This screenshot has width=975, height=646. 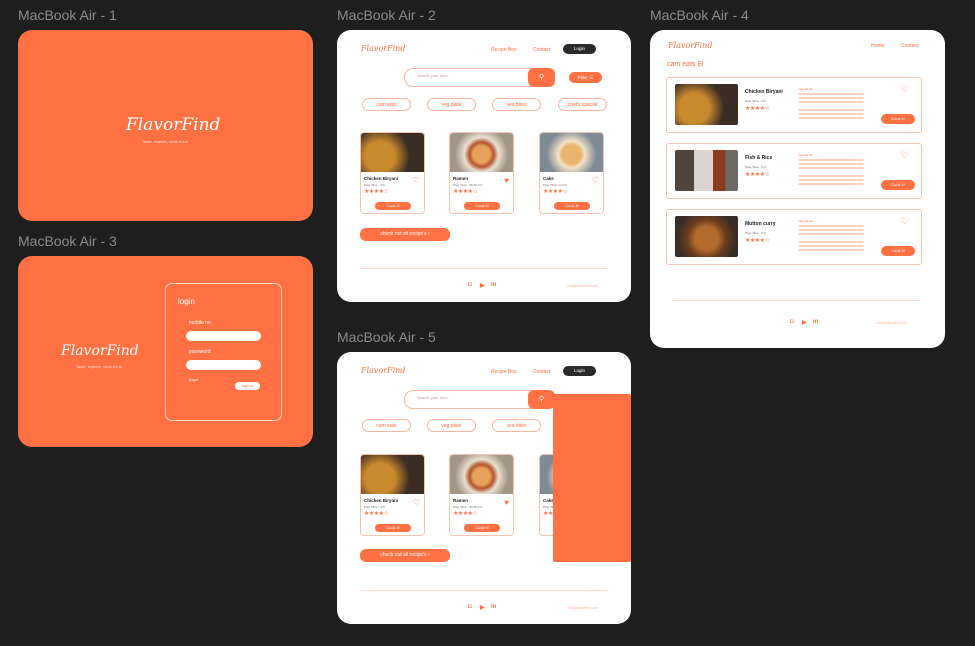 I want to click on brand-tagline: Taste, explore, cook-it-fun, so click(x=99, y=366).